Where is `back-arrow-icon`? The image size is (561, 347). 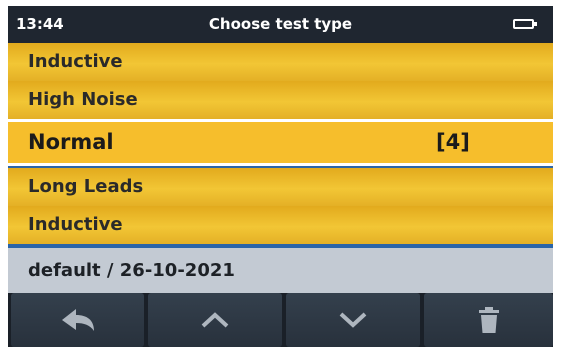 back-arrow-icon is located at coordinates (77, 320).